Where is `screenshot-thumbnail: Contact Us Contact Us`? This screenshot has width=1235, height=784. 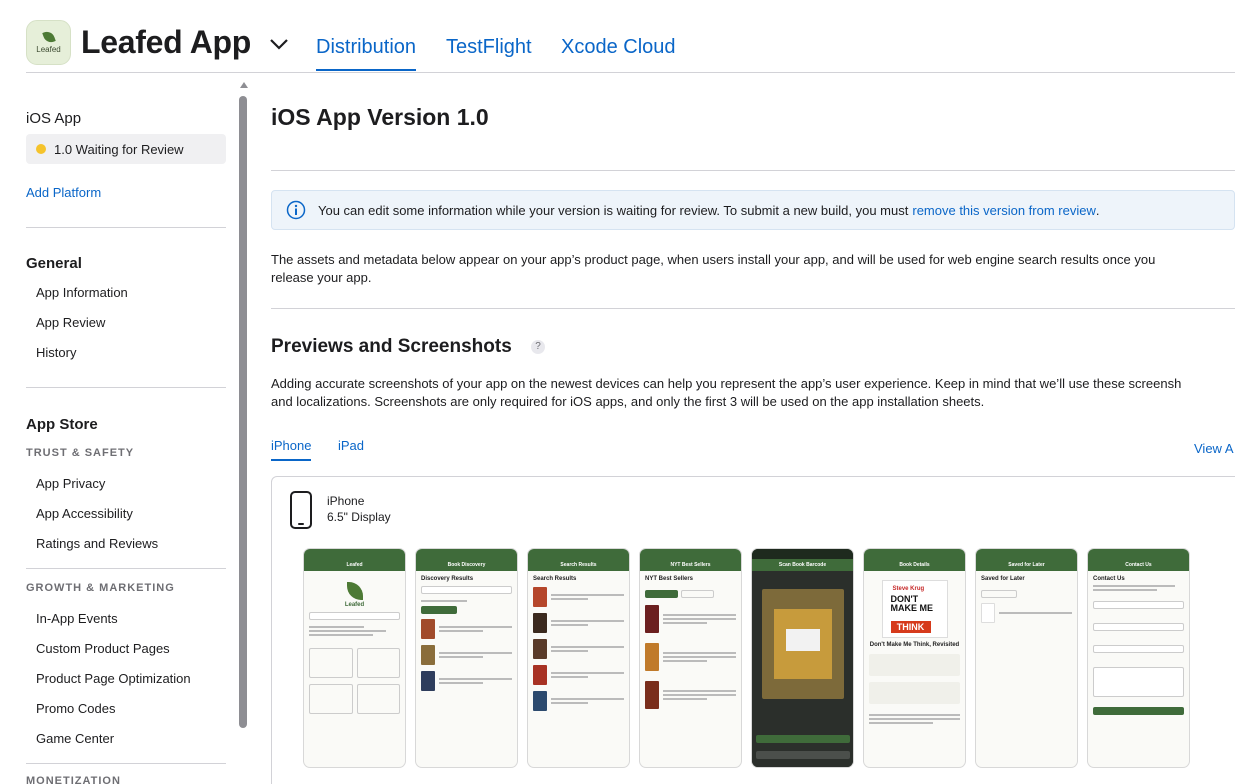 screenshot-thumbnail: Contact Us Contact Us is located at coordinates (1138, 658).